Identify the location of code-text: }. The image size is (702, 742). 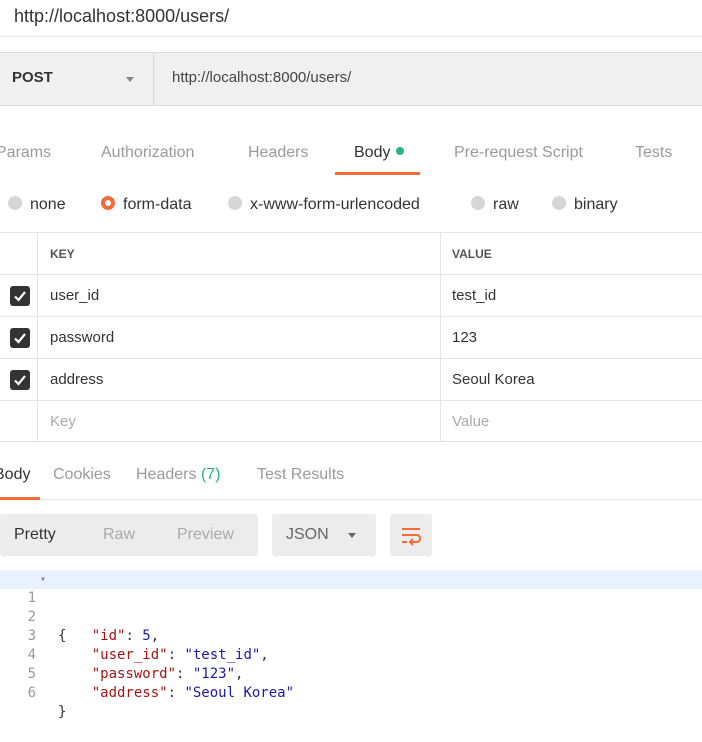
(62, 712).